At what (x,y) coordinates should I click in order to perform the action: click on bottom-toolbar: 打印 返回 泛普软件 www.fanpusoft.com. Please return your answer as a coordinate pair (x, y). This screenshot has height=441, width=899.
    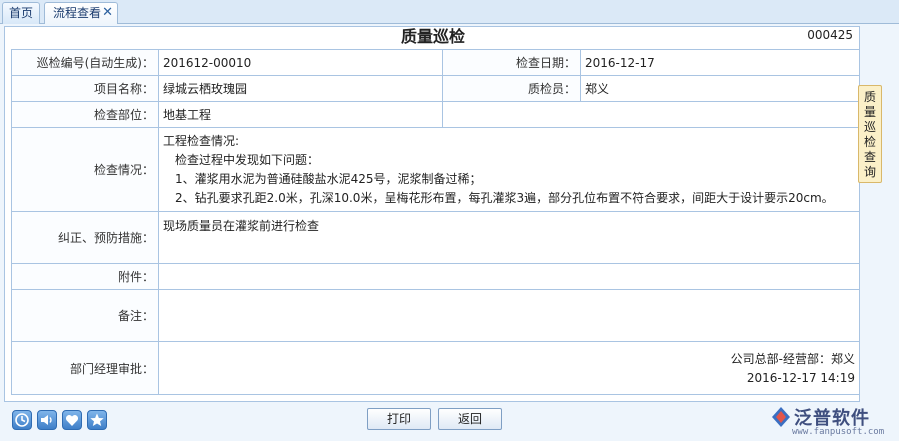
    Looking at the image, I should click on (449, 422).